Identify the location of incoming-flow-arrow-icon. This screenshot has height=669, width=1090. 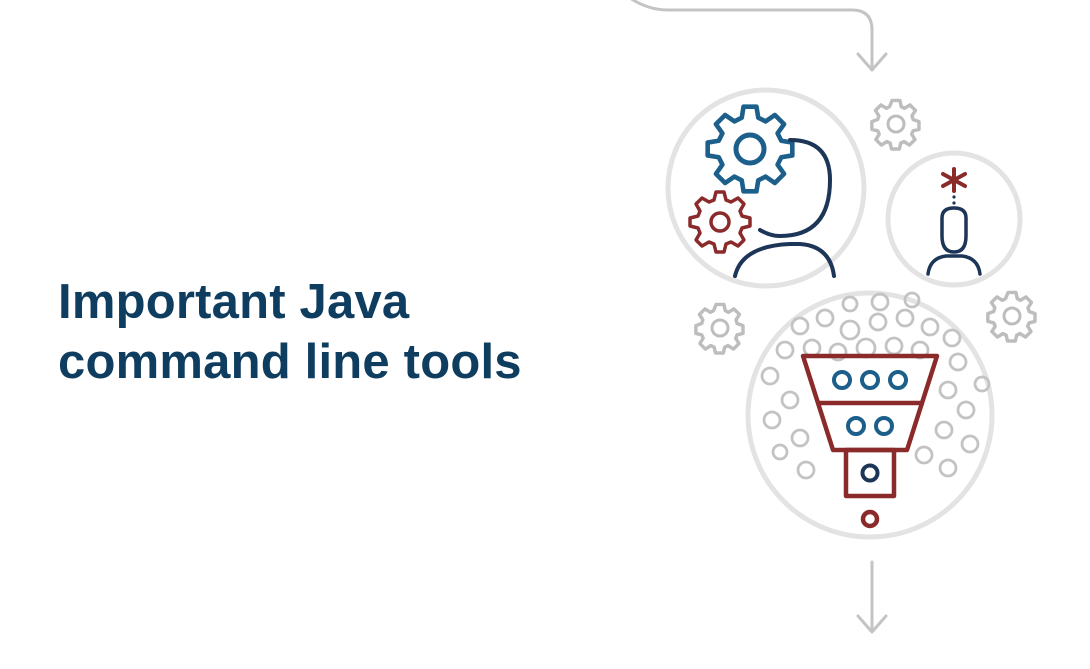
(759, 36).